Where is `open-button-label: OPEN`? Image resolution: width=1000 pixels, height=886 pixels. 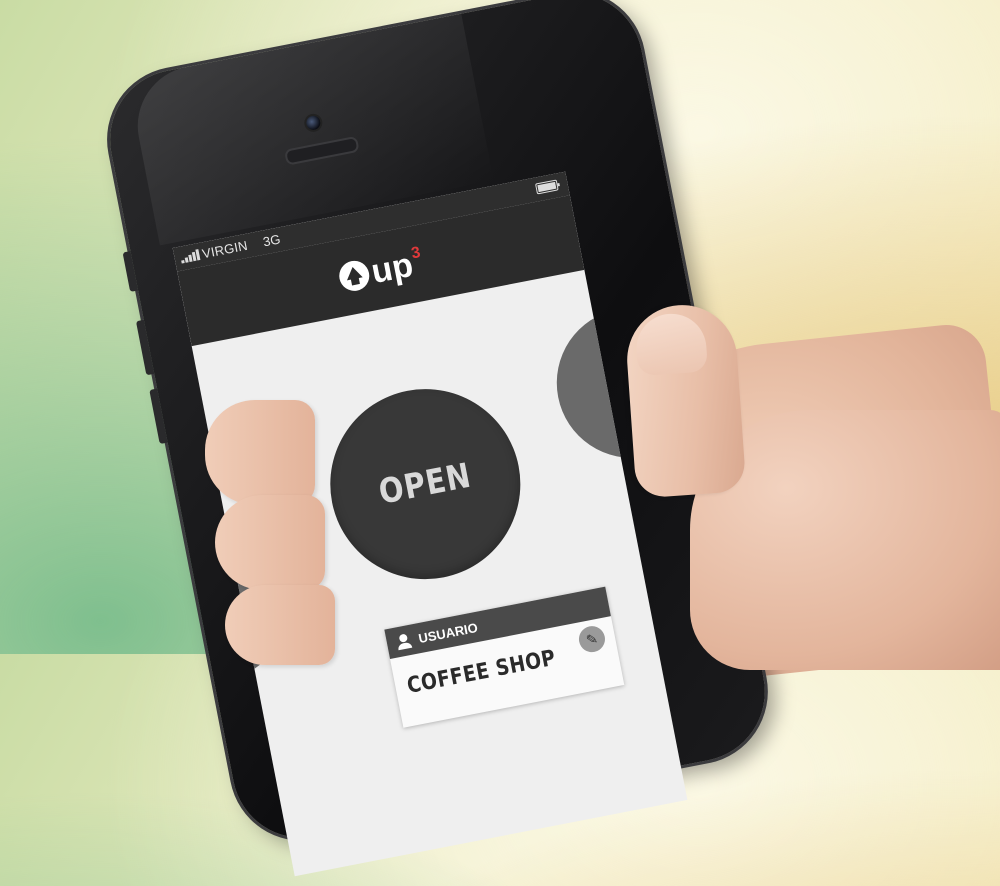
open-button-label: OPEN is located at coordinates (425, 484).